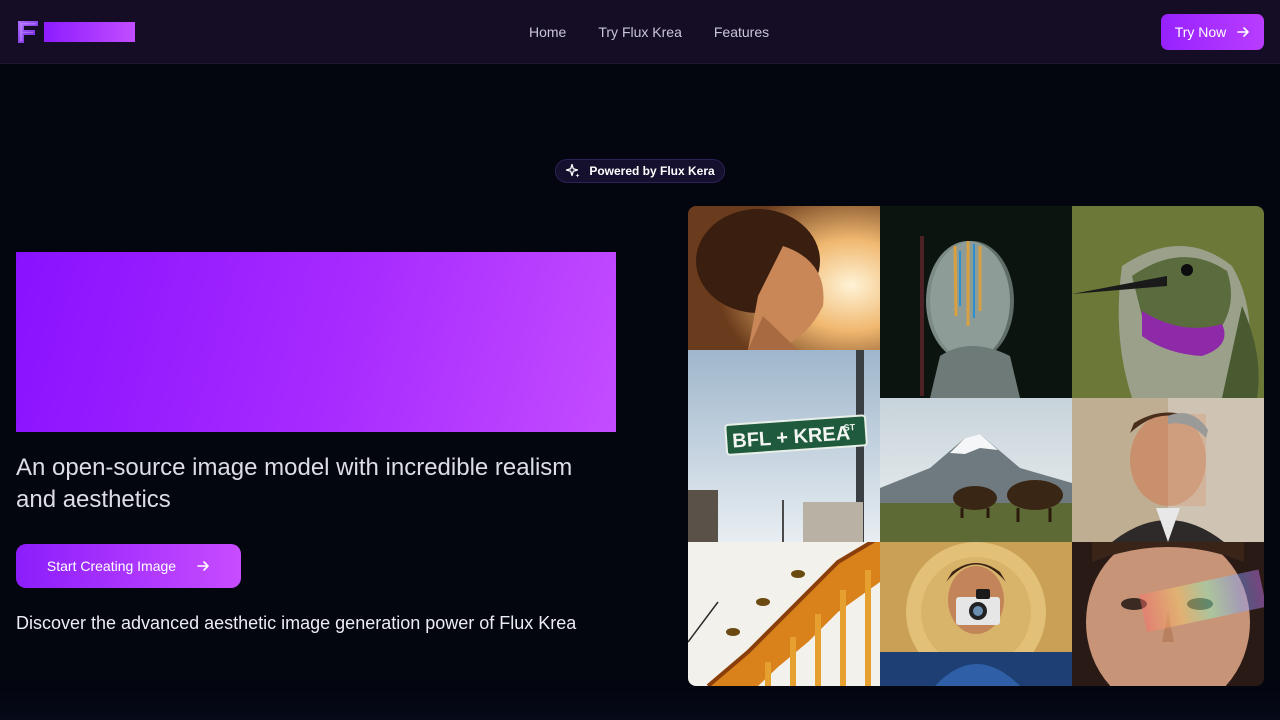 Image resolution: width=1280 pixels, height=720 pixels. What do you see at coordinates (849, 427) in the screenshot?
I see `street-sign-suffix: ST` at bounding box center [849, 427].